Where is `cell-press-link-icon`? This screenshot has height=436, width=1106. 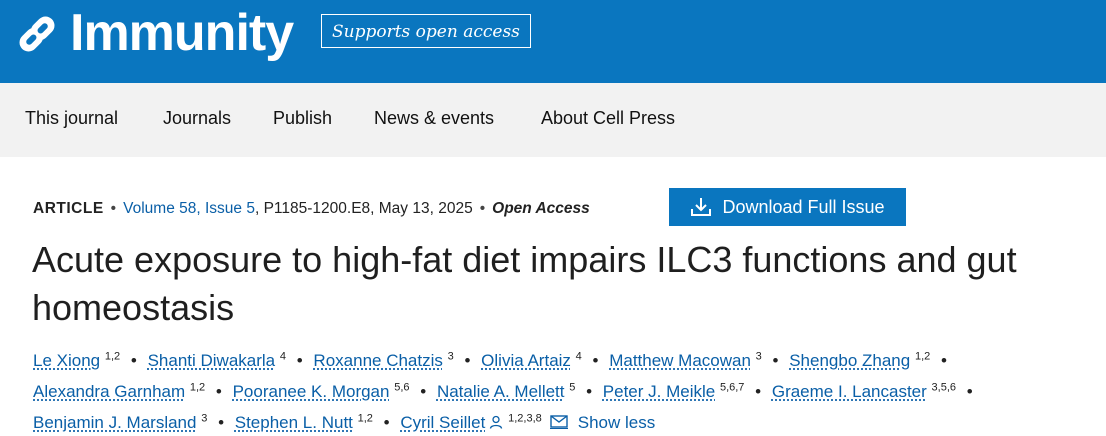
cell-press-link-icon is located at coordinates (37, 34).